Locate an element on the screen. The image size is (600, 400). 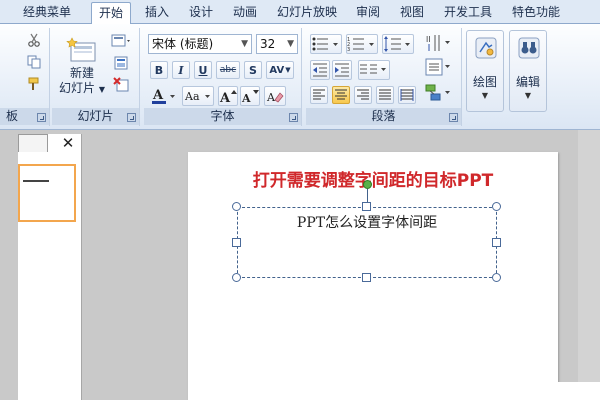
cut-icon is located at coordinates (34, 40).